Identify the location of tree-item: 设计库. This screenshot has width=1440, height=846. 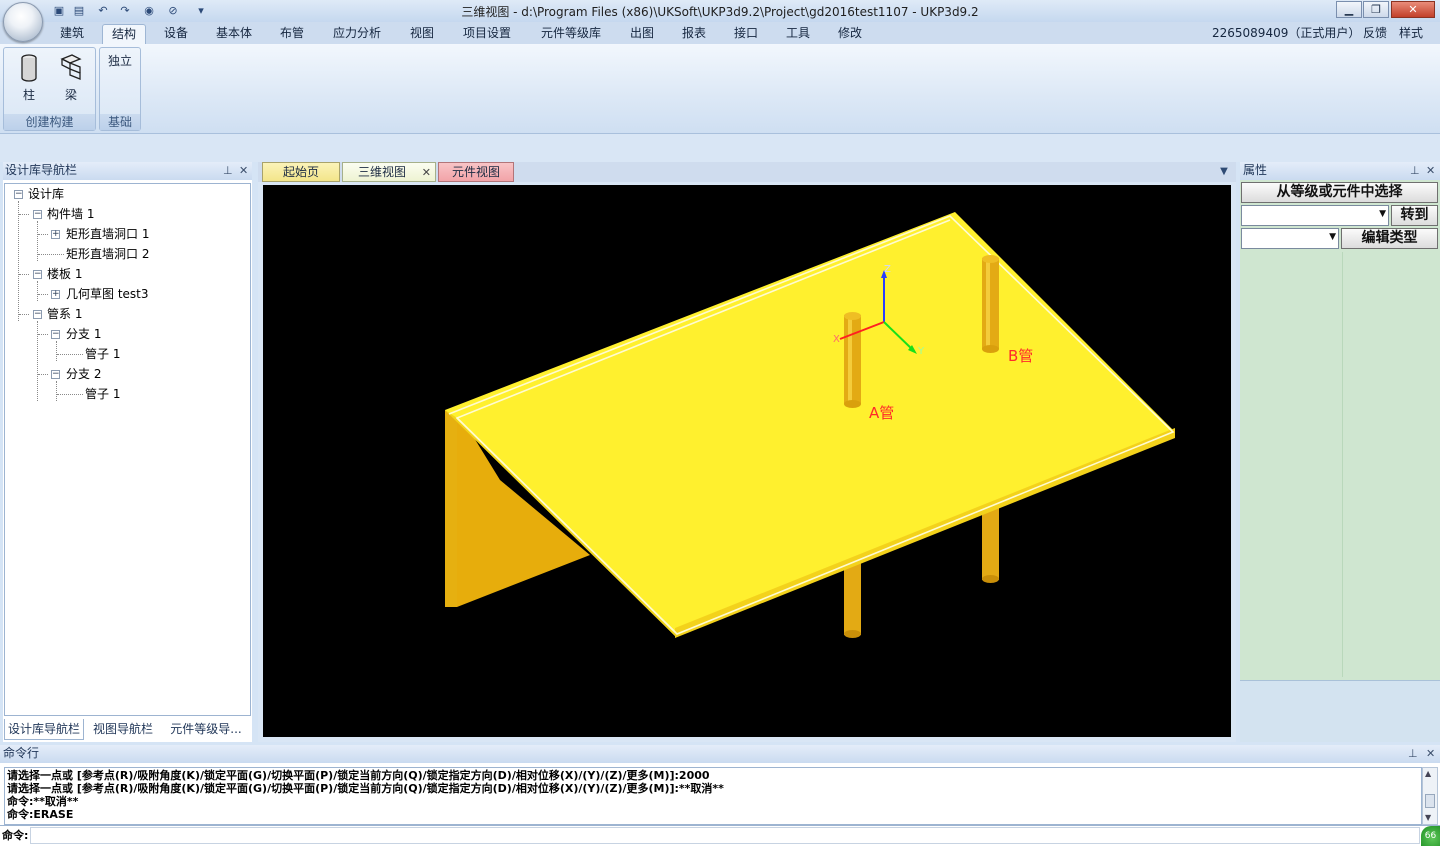
(46, 194).